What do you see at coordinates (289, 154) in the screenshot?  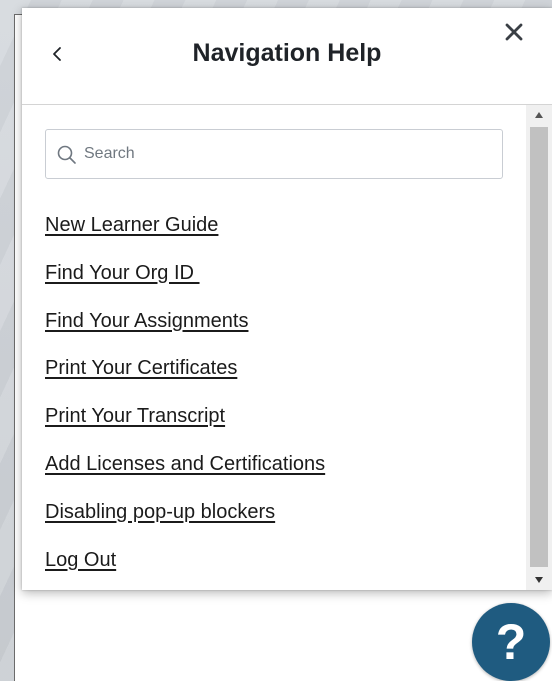 I see `search-input` at bounding box center [289, 154].